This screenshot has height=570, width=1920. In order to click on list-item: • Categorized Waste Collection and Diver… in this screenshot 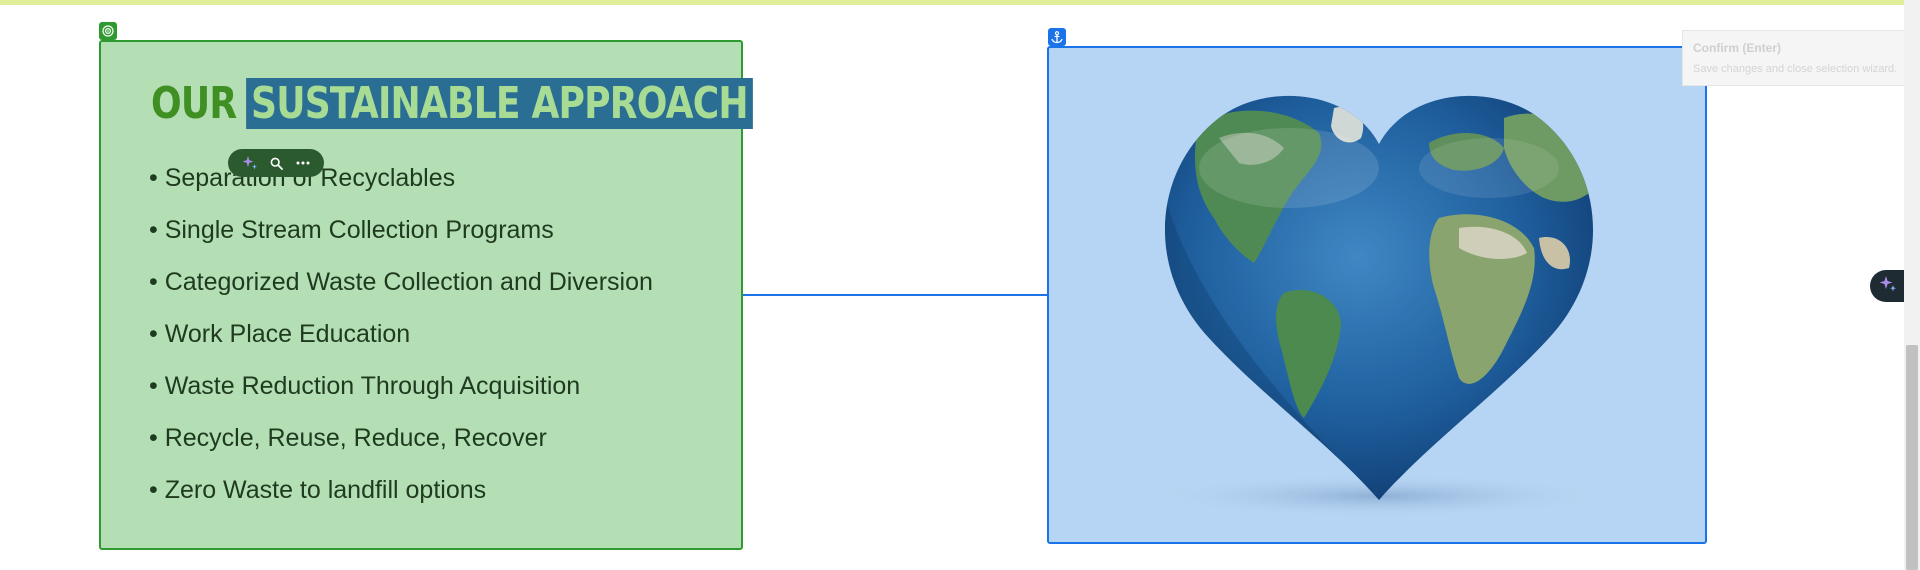, I will do `click(401, 282)`.